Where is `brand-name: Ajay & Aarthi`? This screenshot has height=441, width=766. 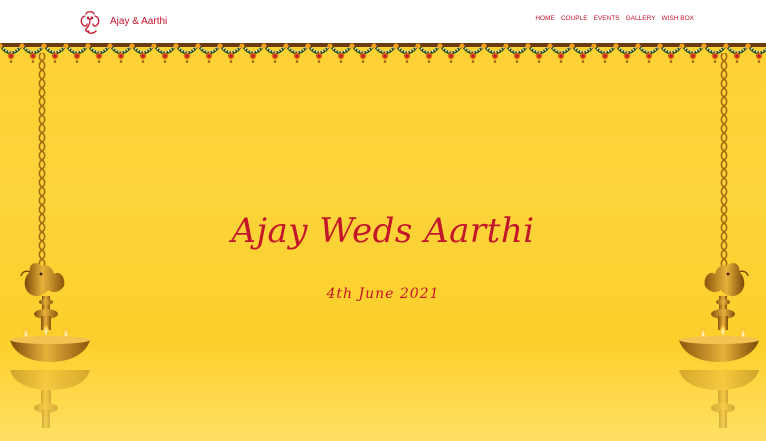 brand-name: Ajay & Aarthi is located at coordinates (139, 21).